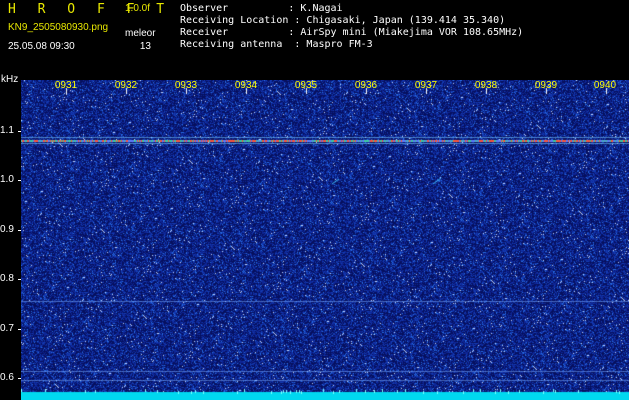 The image size is (629, 400). I want to click on x-tick-label: 0939, so click(546, 85).